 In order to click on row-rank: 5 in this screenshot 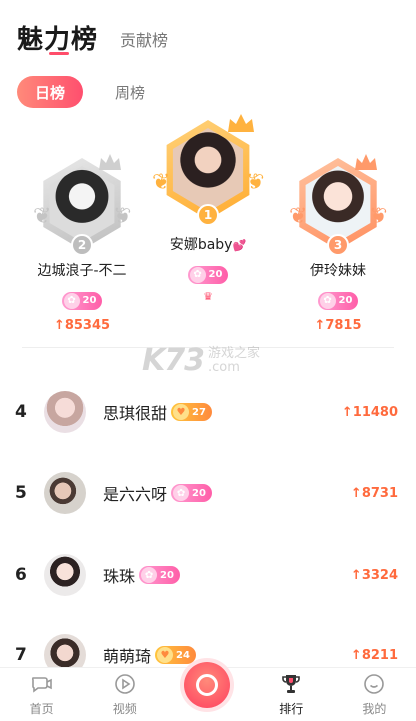, I will do `click(21, 493)`.